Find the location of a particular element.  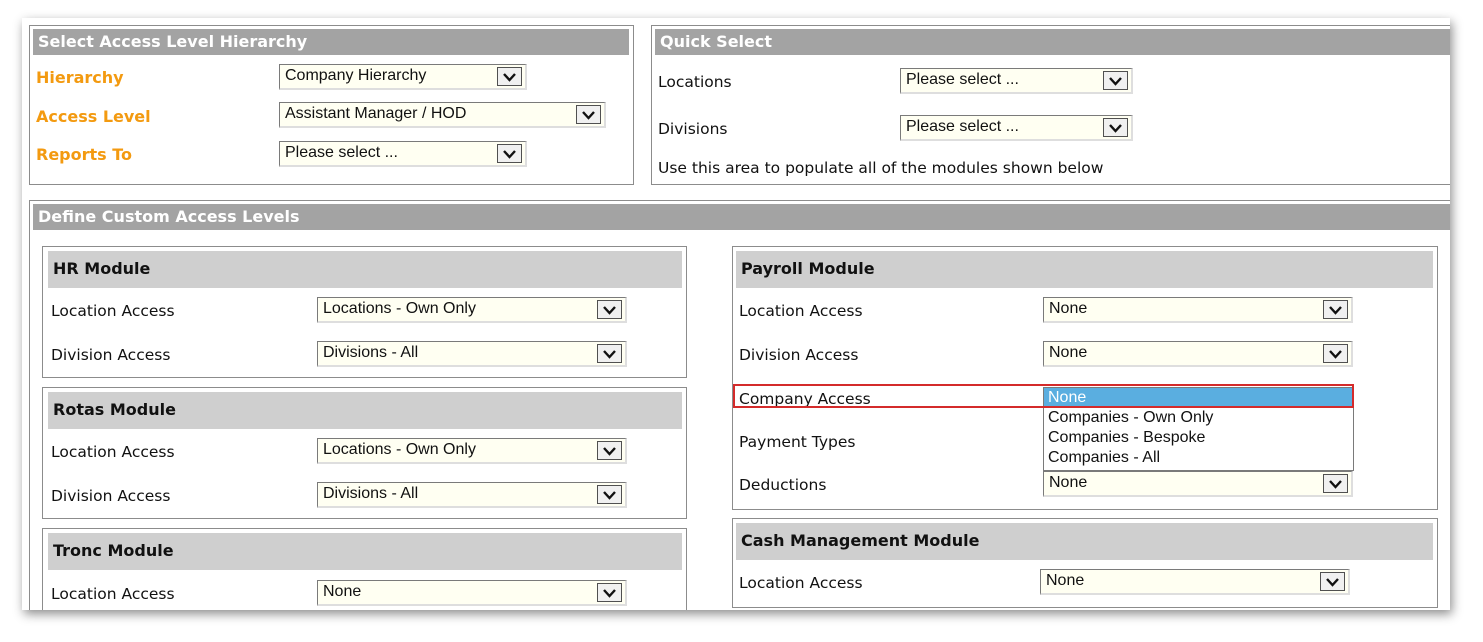

hierarchy-select-value: Company Hierarchy is located at coordinates (356, 75).